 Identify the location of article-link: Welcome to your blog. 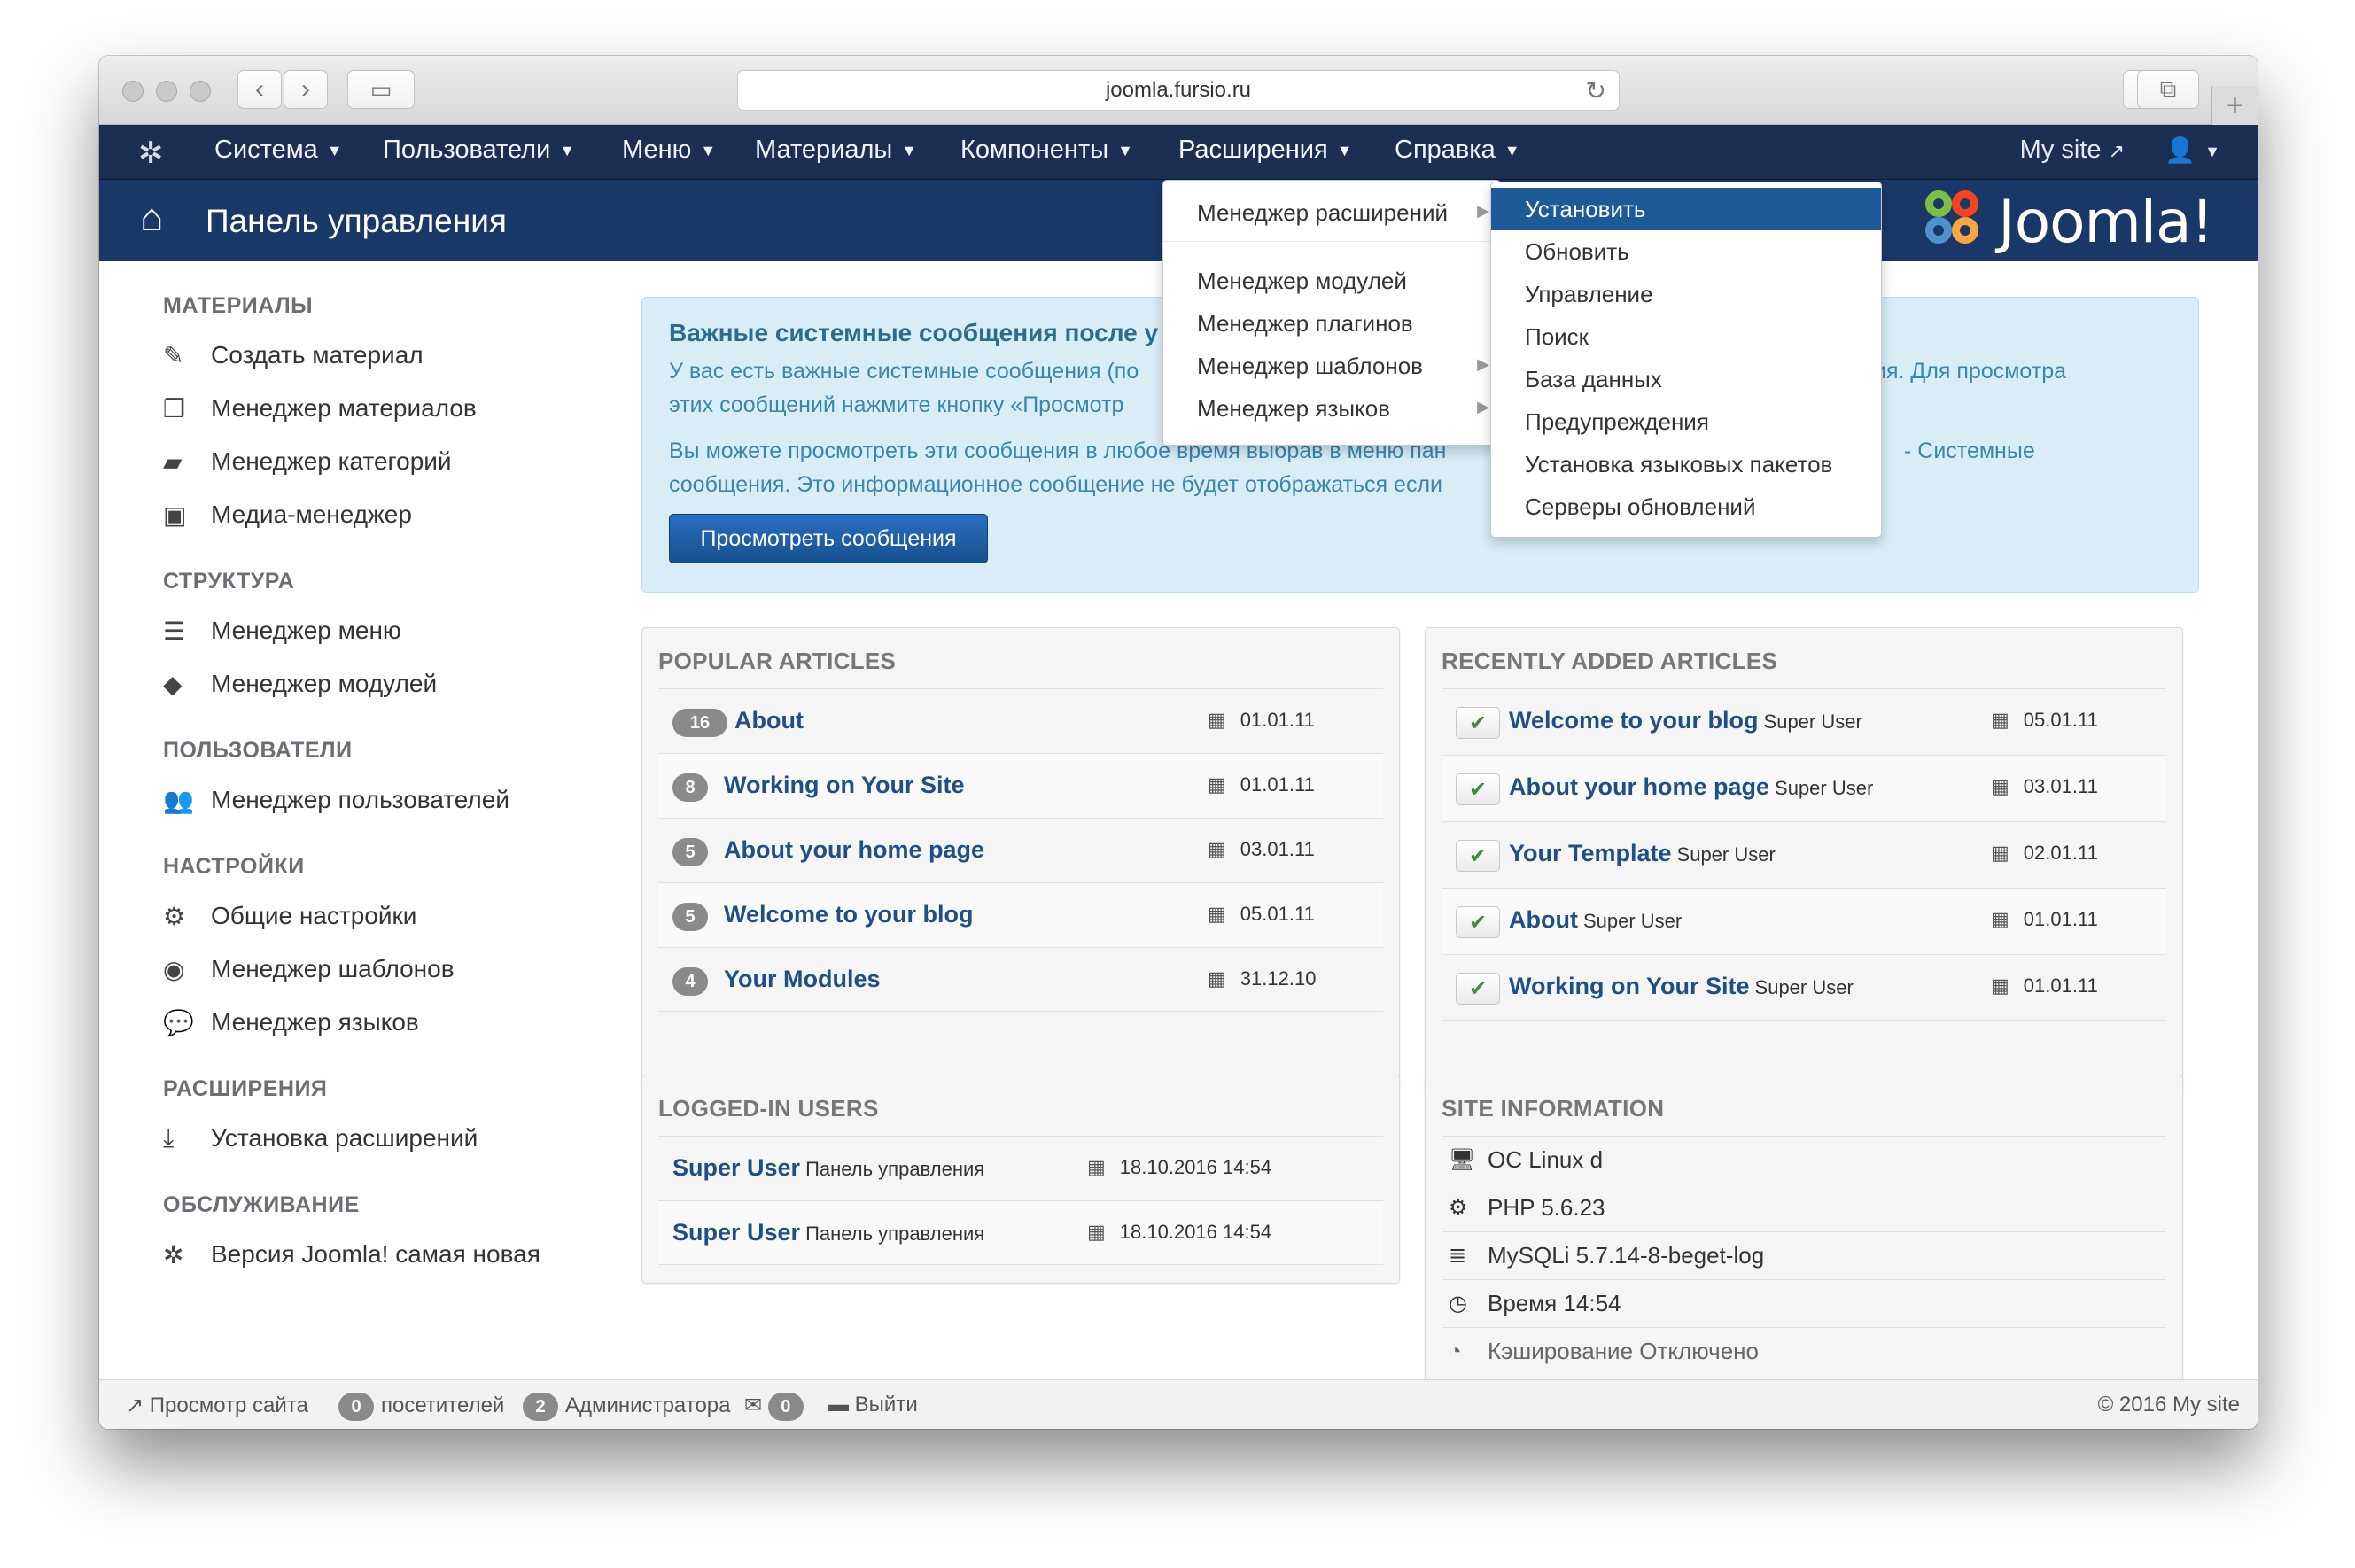
(849, 915).